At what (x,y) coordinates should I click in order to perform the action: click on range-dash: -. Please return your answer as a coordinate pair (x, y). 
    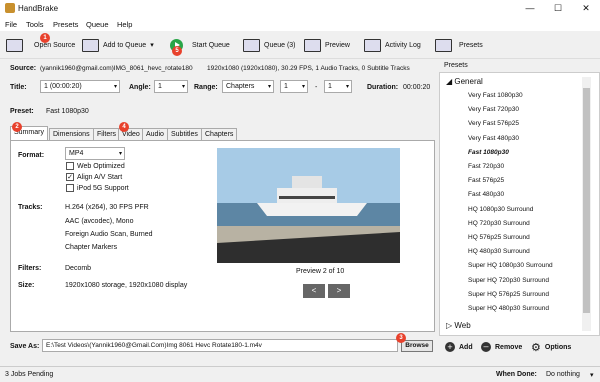
    Looking at the image, I should click on (316, 87).